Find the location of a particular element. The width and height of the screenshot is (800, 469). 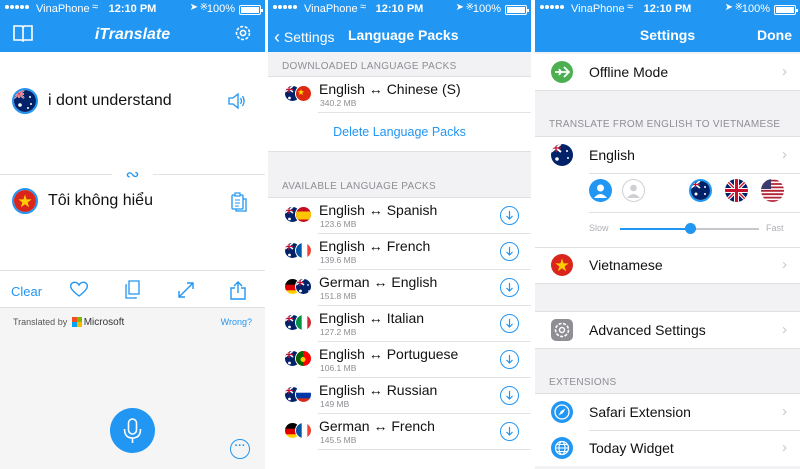

uk-accent-flag-icon is located at coordinates (736, 190).